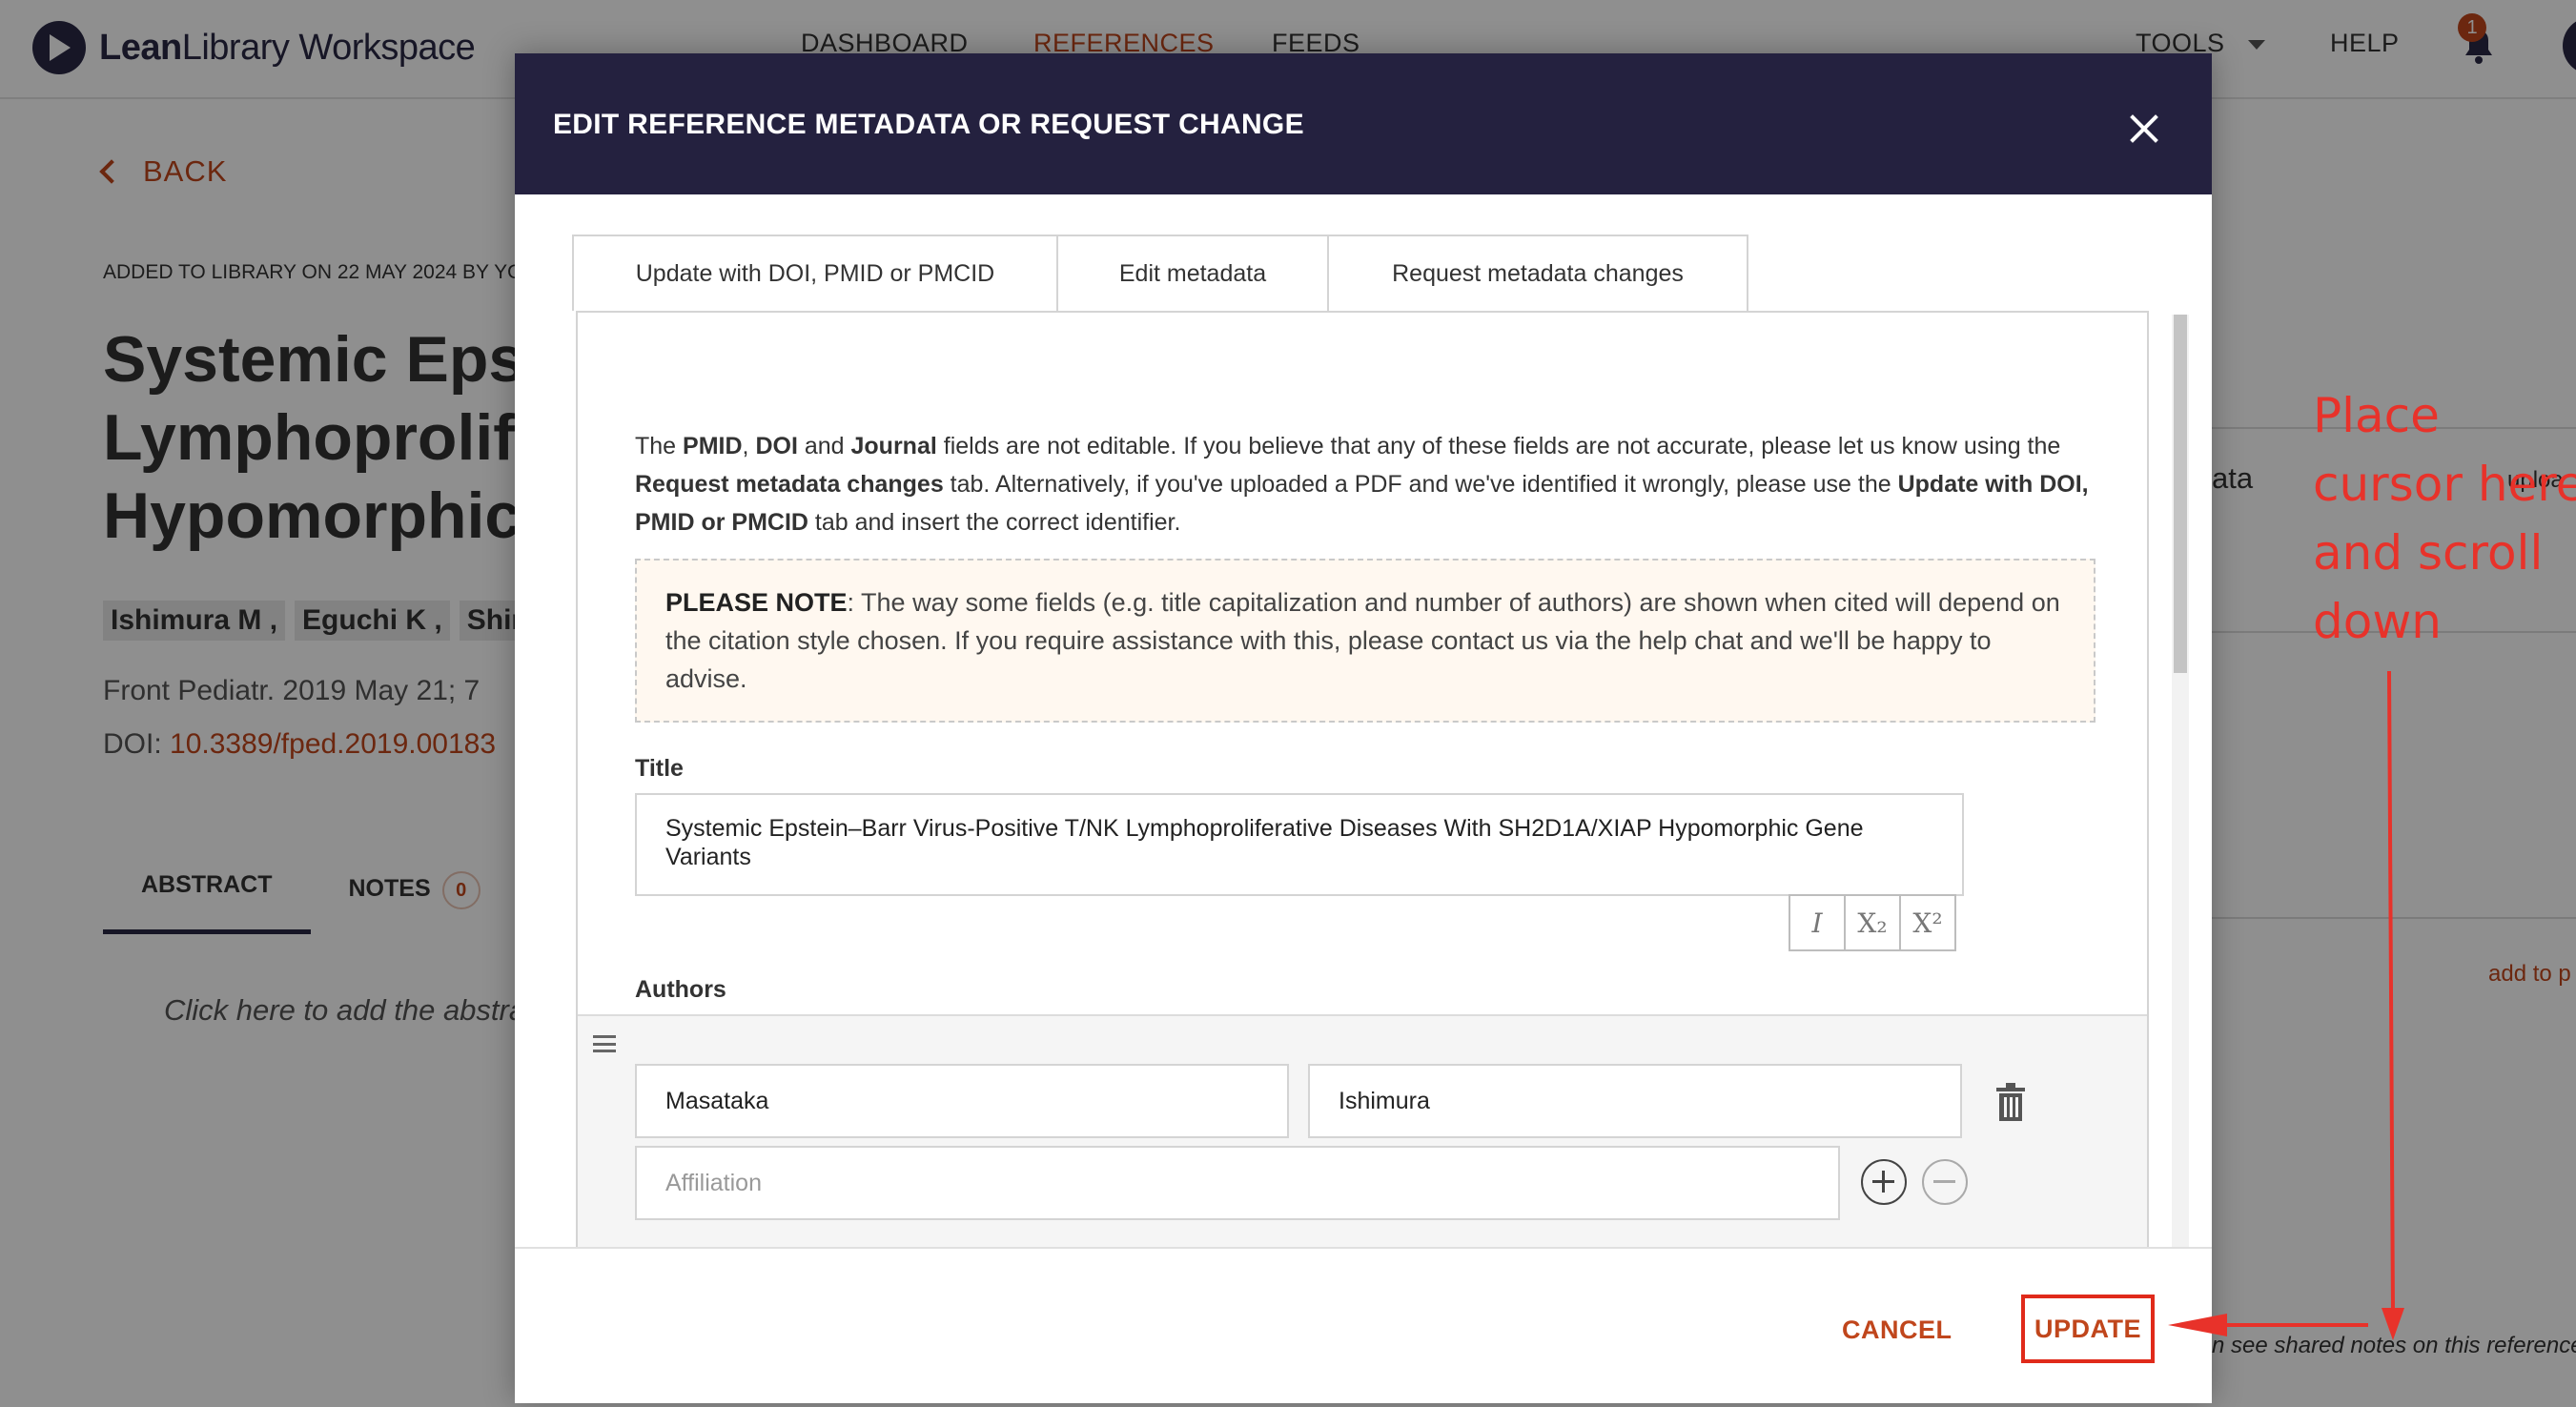 The width and height of the screenshot is (2576, 1407). What do you see at coordinates (1945, 1182) in the screenshot?
I see `remove-affiliation-icon` at bounding box center [1945, 1182].